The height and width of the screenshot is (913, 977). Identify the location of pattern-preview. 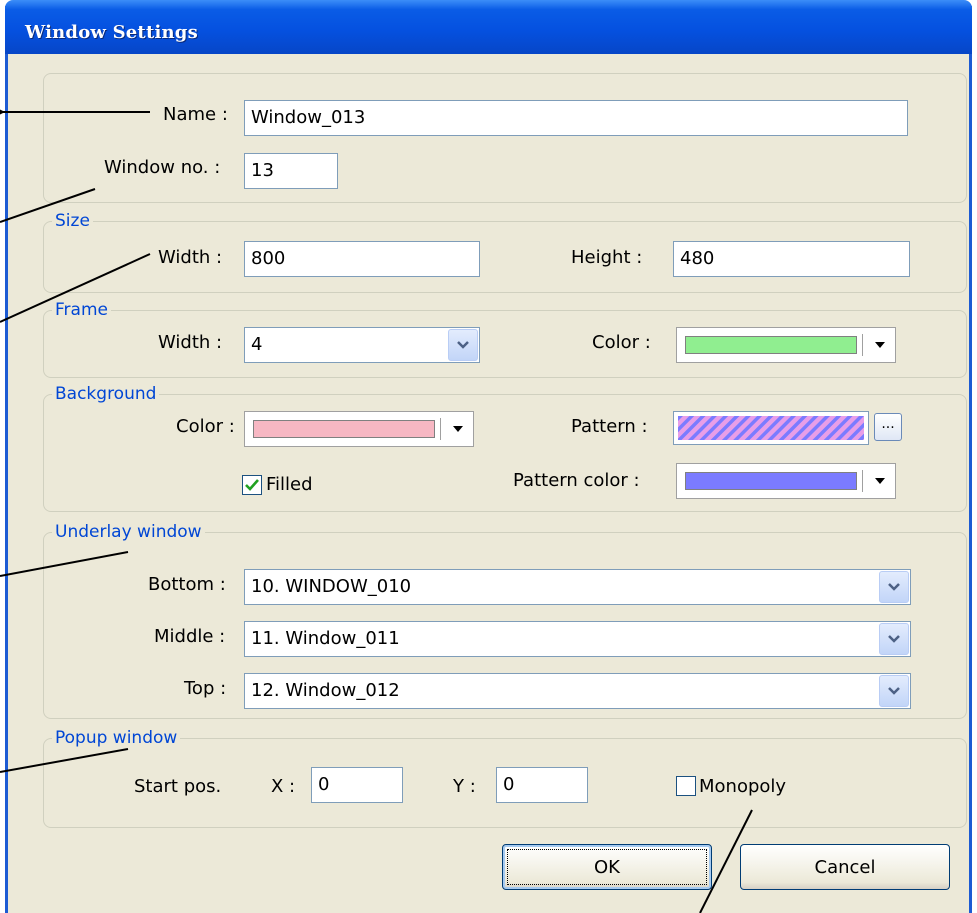
(771, 428).